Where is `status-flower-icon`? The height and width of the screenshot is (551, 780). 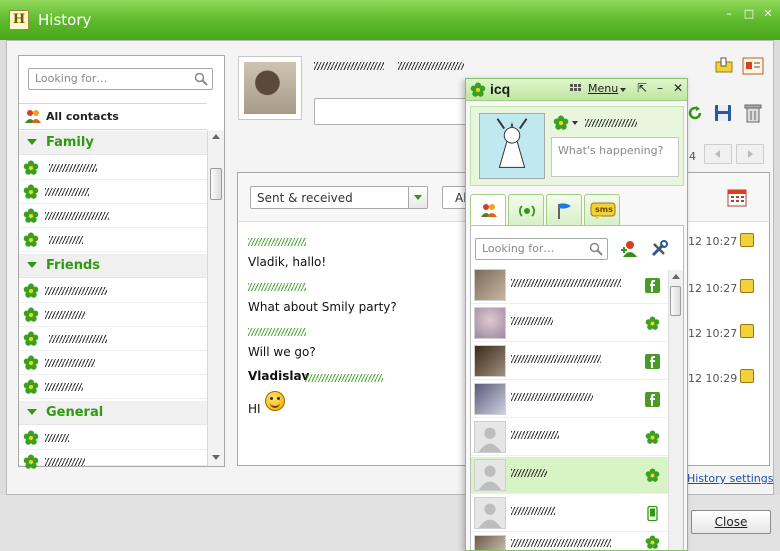 status-flower-icon is located at coordinates (561, 123).